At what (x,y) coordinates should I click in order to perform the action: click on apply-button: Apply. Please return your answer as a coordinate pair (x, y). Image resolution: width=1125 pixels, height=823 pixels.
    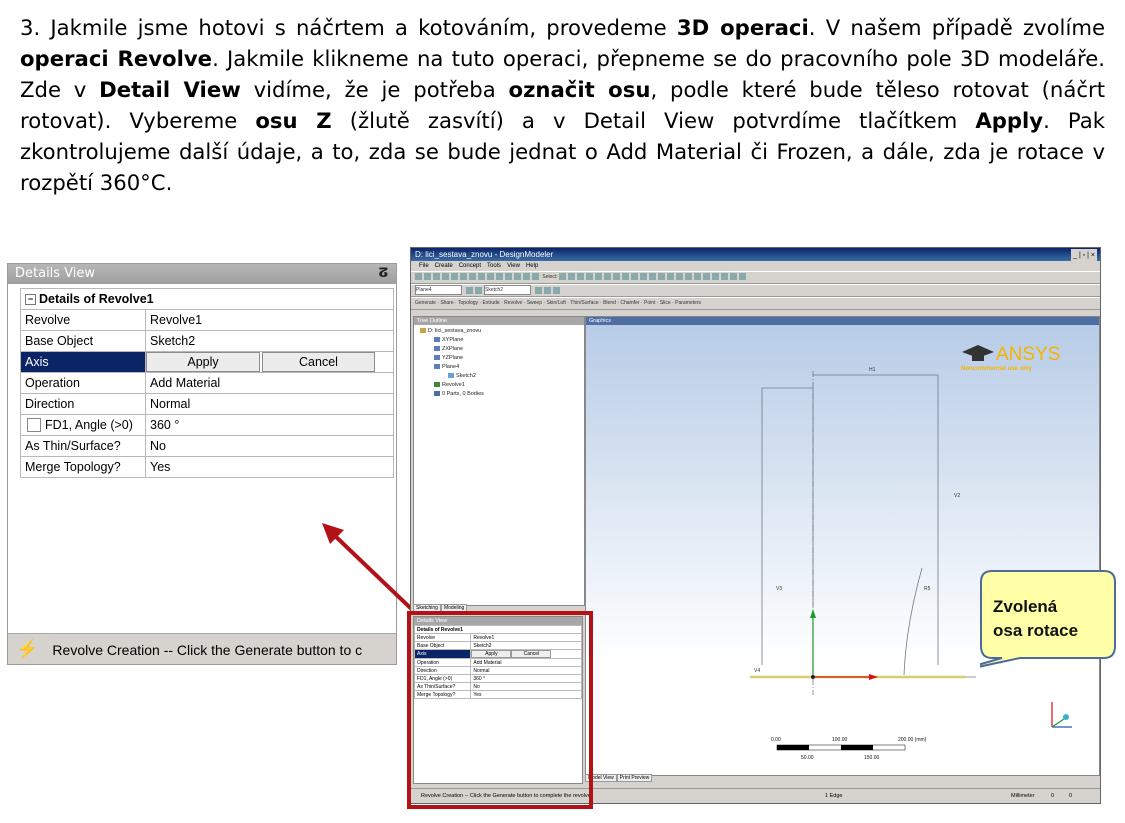
    Looking at the image, I should click on (203, 362).